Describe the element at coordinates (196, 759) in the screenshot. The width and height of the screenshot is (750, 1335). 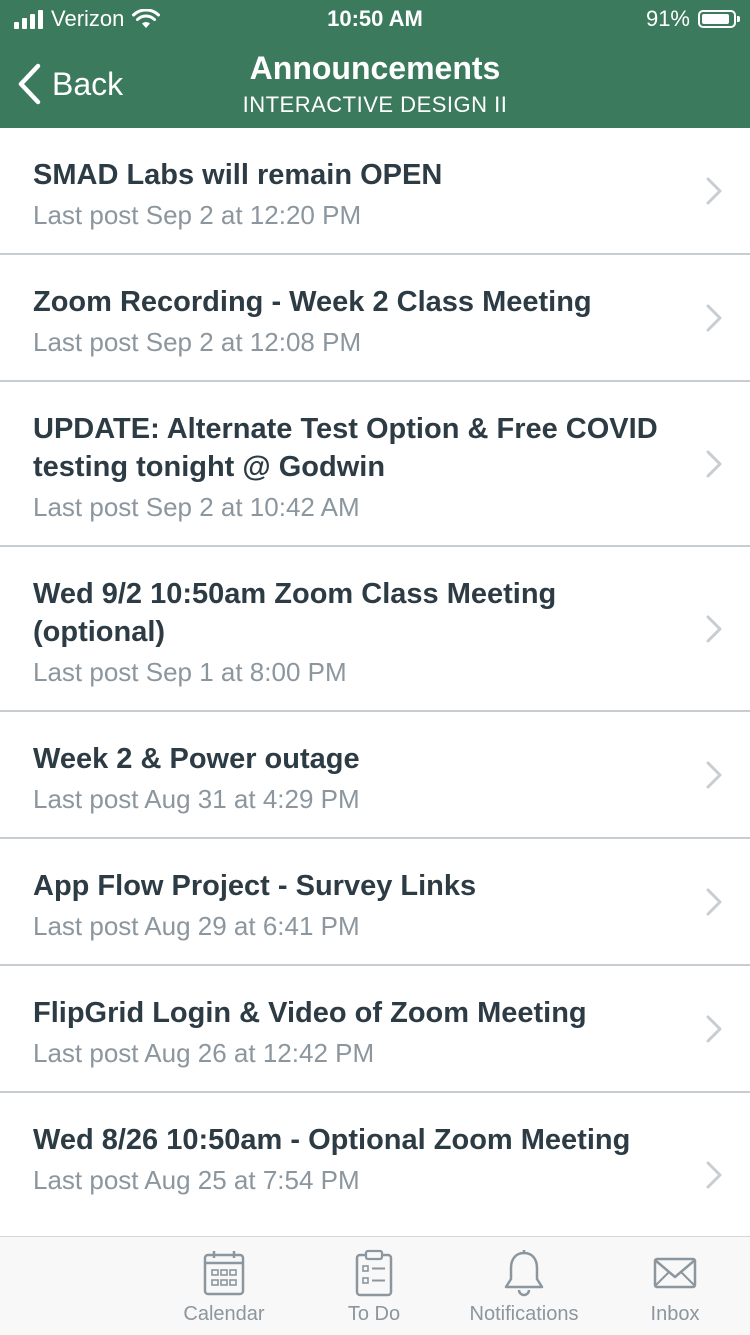
I see `announcement-title: Week 2 & Power outage` at that location.